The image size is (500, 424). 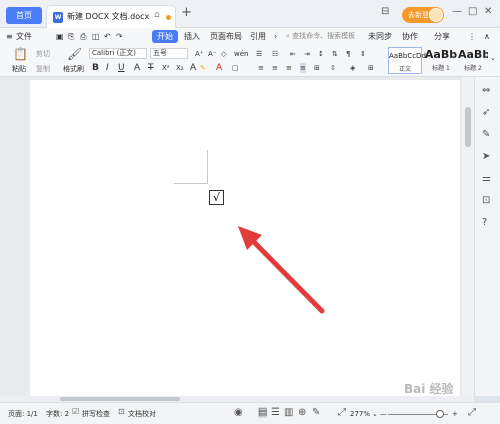 What do you see at coordinates (289, 68) in the screenshot?
I see `align-right-icon: ≡` at bounding box center [289, 68].